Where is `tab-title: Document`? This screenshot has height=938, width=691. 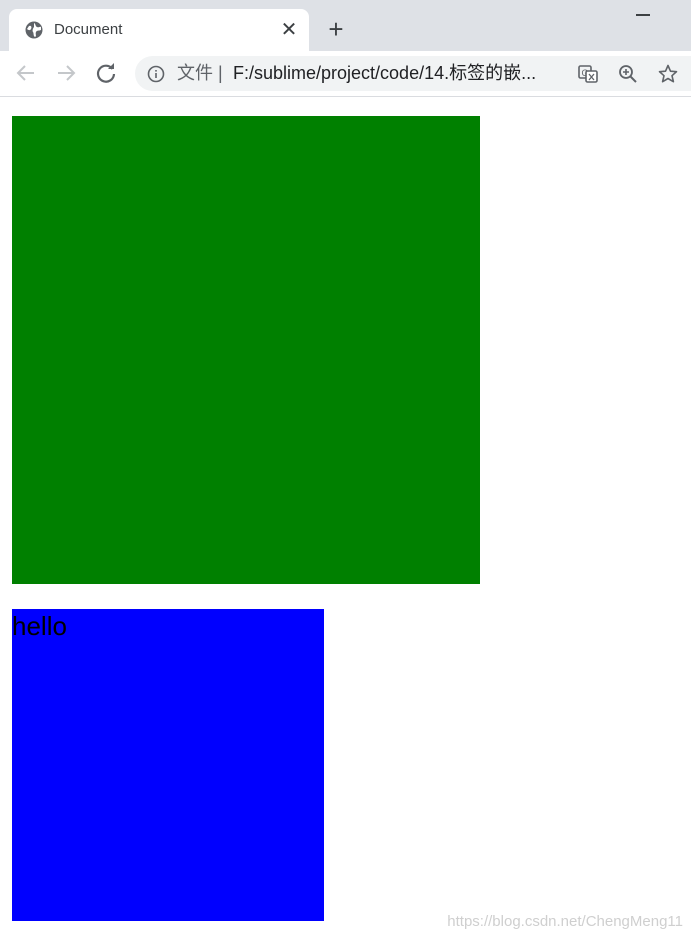
tab-title: Document is located at coordinates (88, 29).